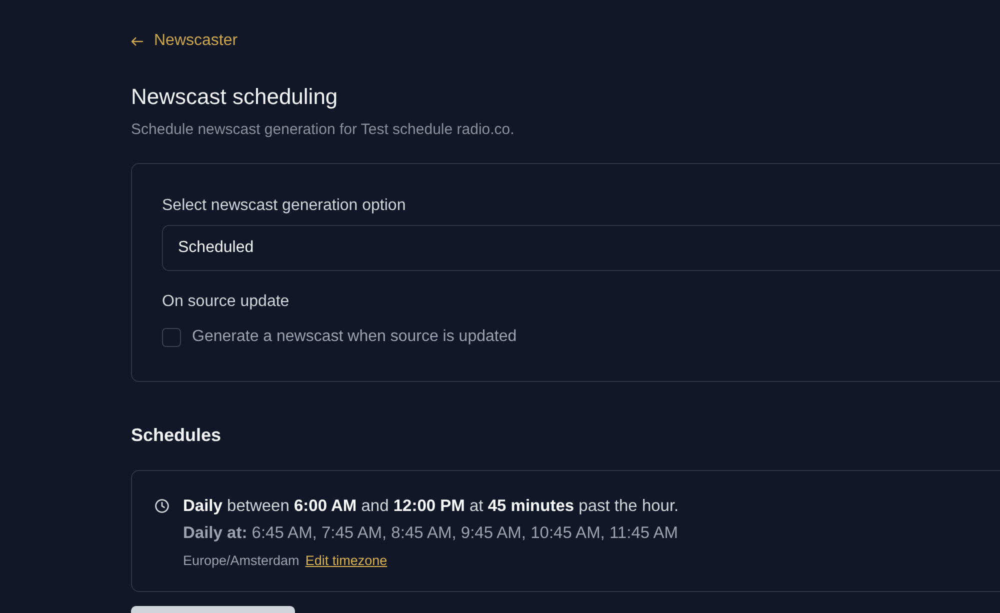 This screenshot has width=1000, height=613. I want to click on checkbox-label: Generate a newscast when source is updated, so click(354, 337).